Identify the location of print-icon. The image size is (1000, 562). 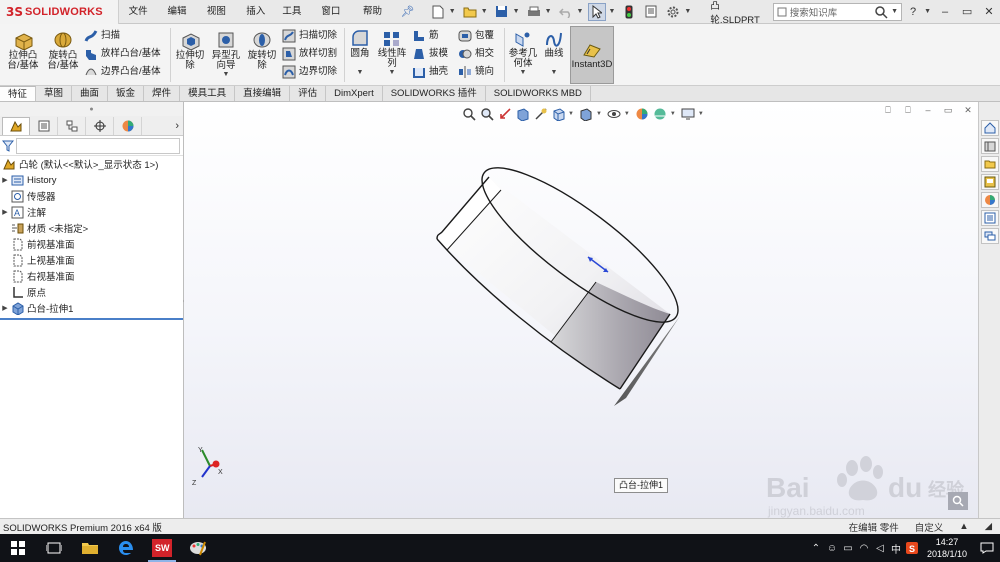
(534, 12).